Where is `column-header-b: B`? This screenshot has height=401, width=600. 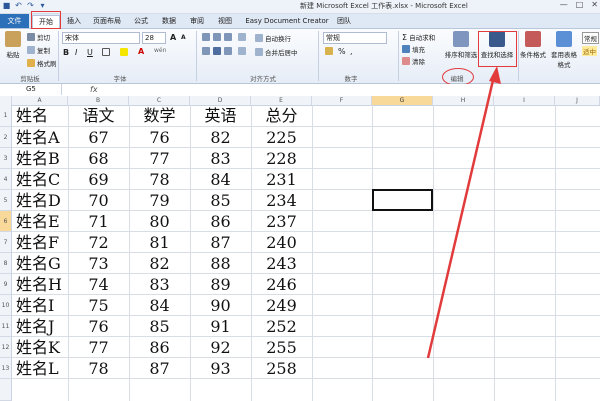 column-header-b: B is located at coordinates (98, 100).